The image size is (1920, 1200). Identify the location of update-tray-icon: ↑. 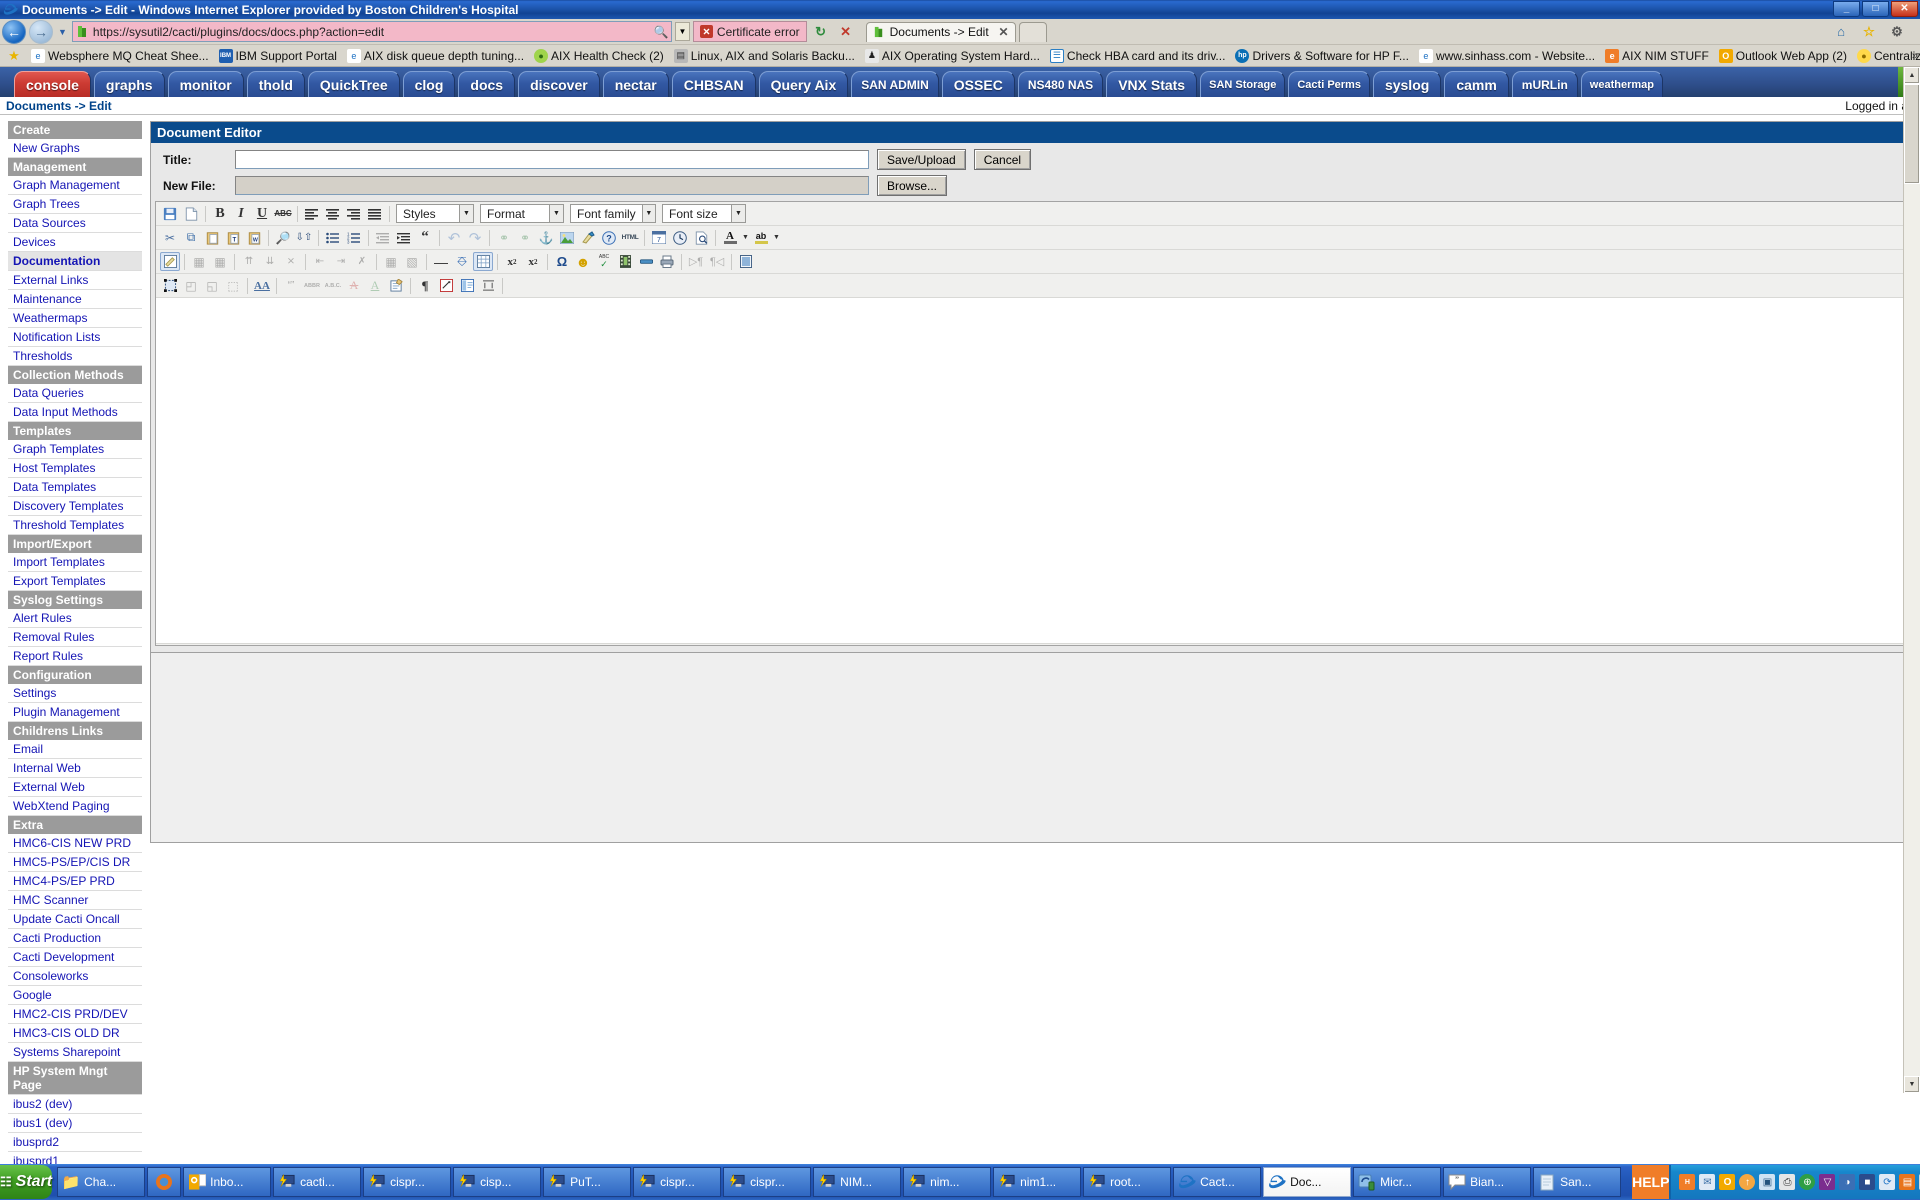
(1747, 1182).